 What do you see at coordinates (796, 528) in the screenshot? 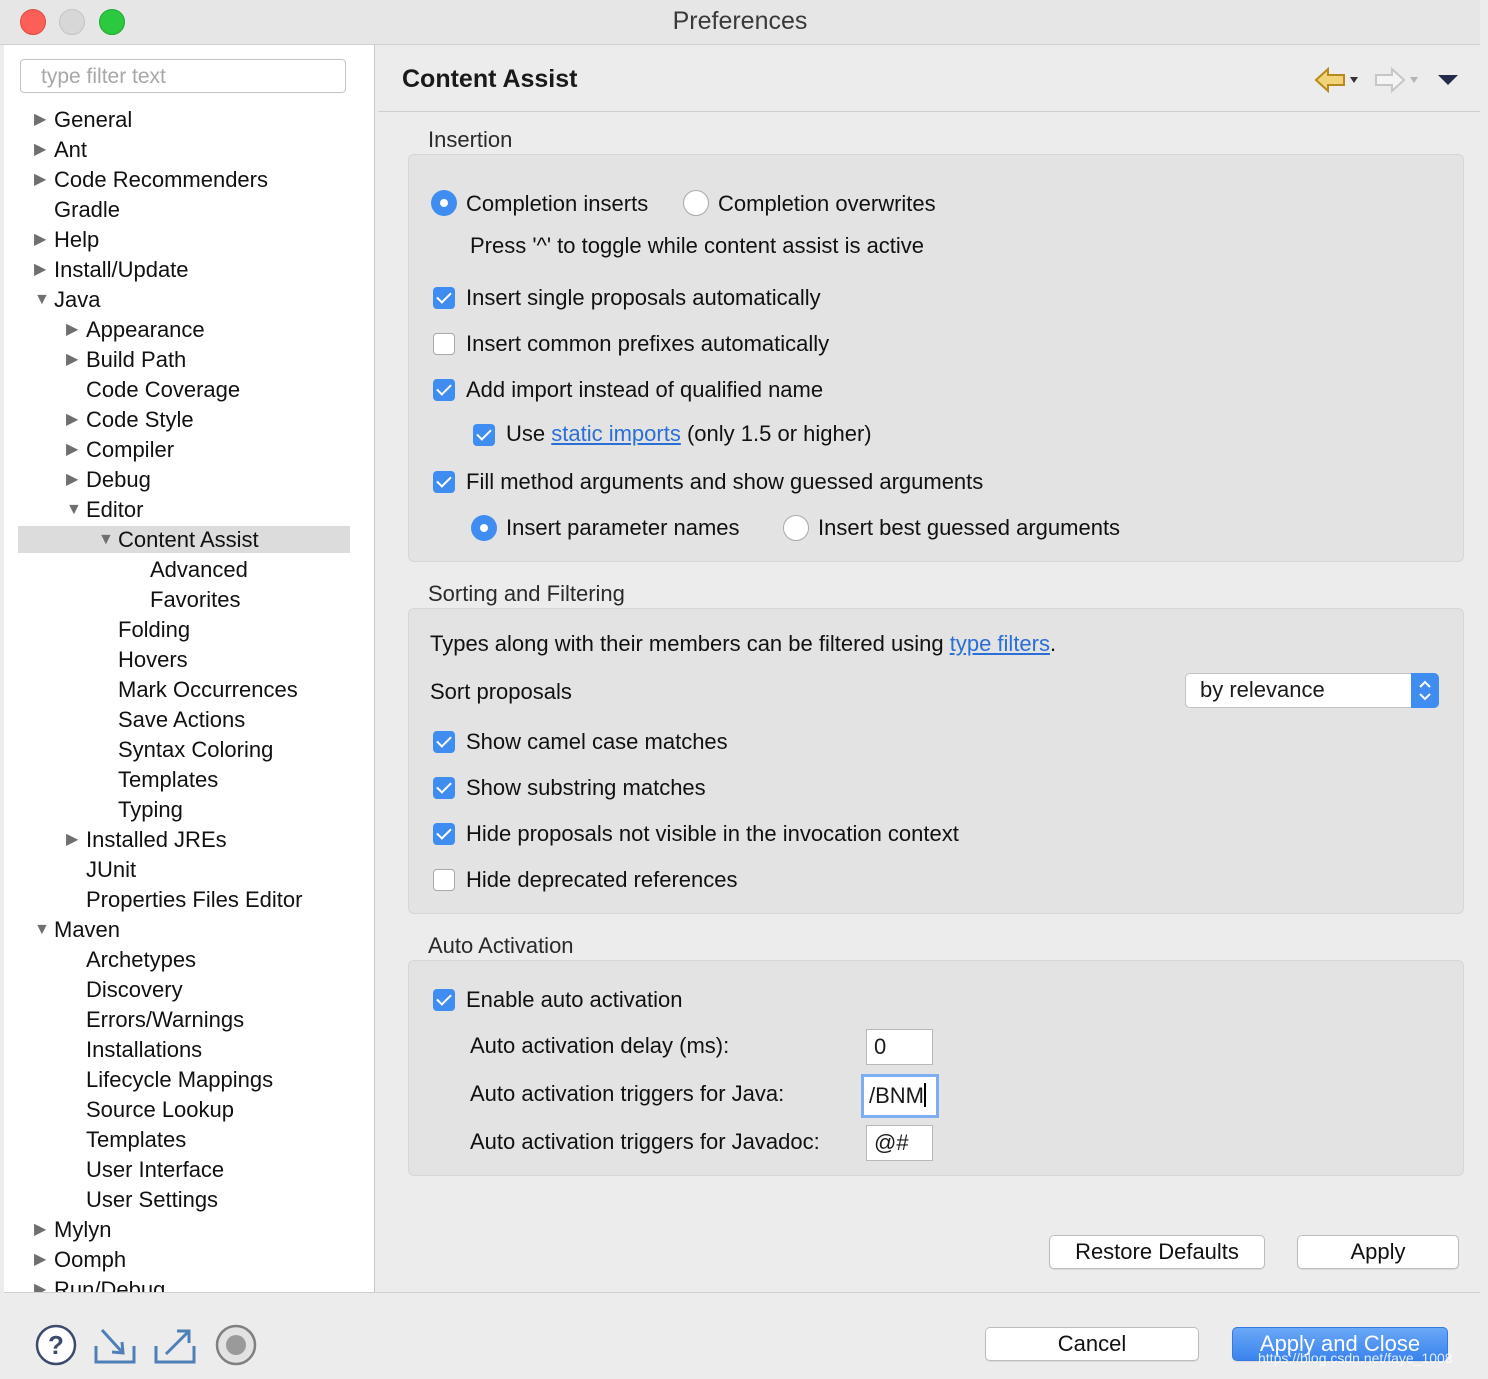
I see `insert-best-guessed-radio` at bounding box center [796, 528].